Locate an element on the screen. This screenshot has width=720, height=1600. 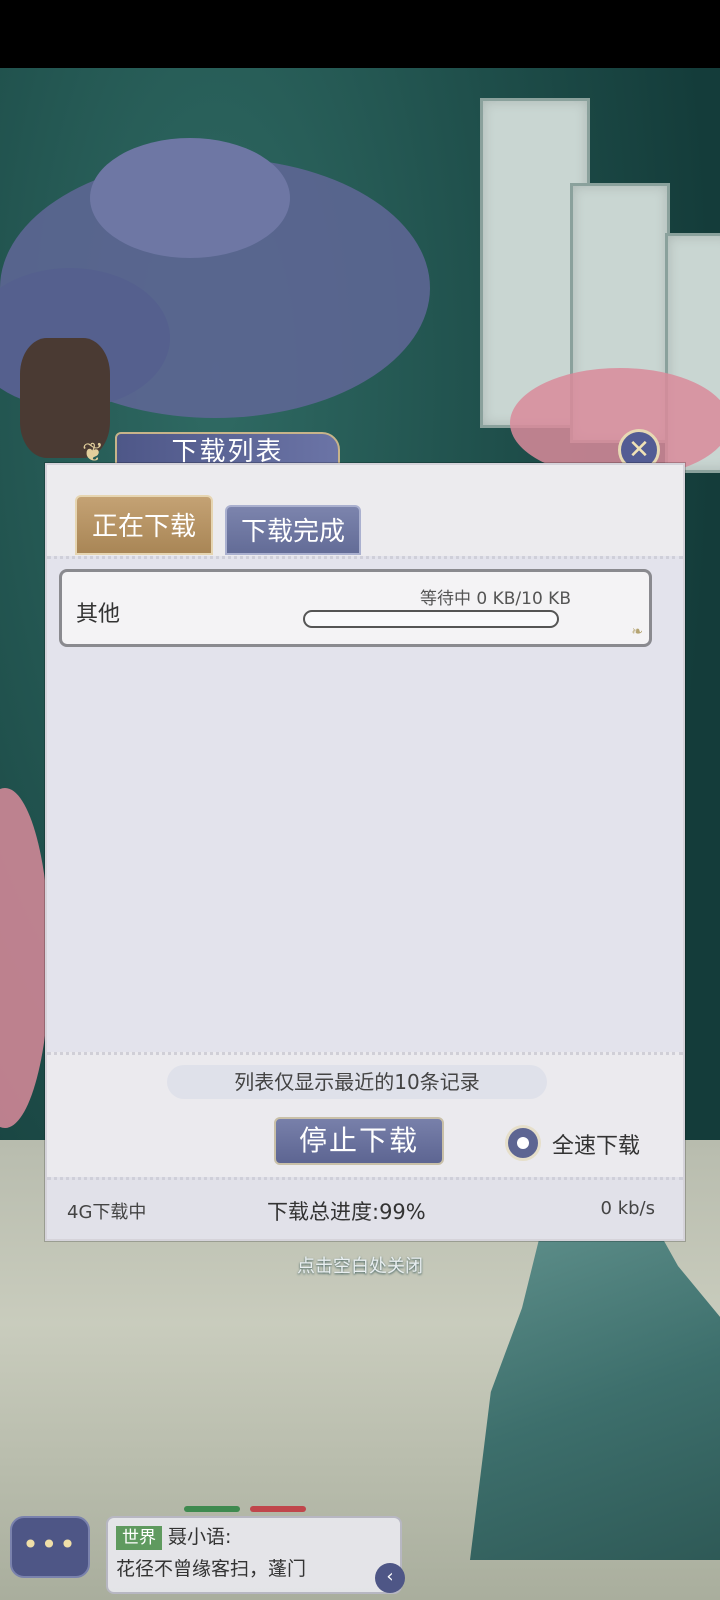
network-status: 4G下载中 is located at coordinates (107, 1212).